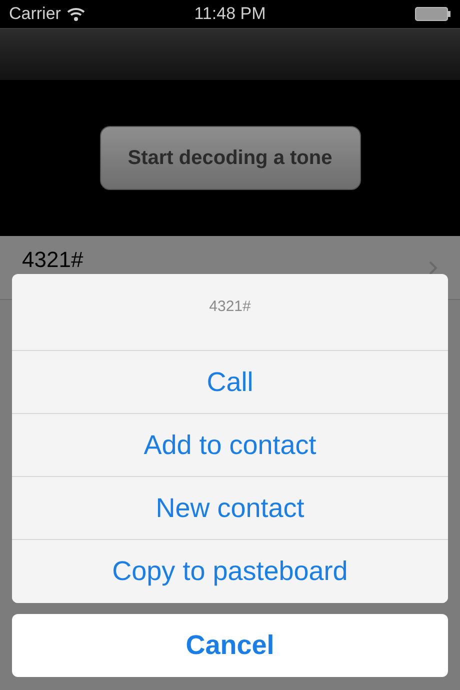 Image resolution: width=460 pixels, height=690 pixels. Describe the element at coordinates (75, 14) in the screenshot. I see `wifi-icon` at that location.